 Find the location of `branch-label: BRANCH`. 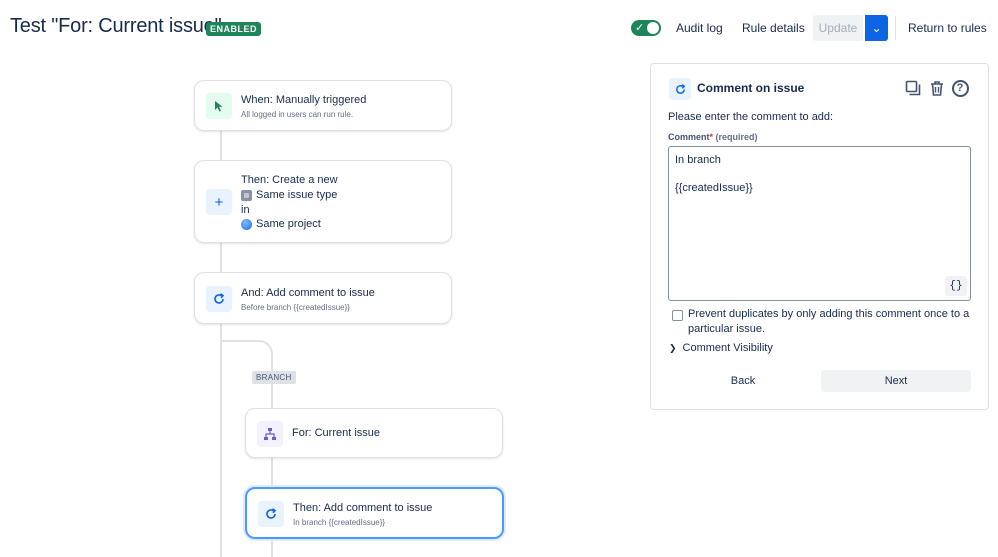

branch-label: BRANCH is located at coordinates (274, 377).